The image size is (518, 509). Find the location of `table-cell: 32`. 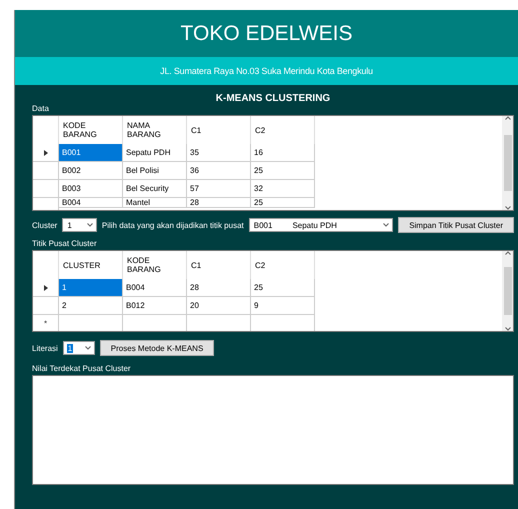

table-cell: 32 is located at coordinates (283, 189).